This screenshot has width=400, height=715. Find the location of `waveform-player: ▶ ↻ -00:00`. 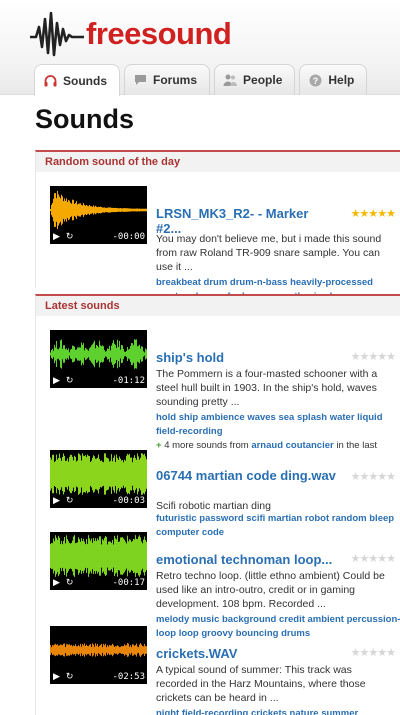

waveform-player: ▶ ↻ -00:00 is located at coordinates (98, 215).